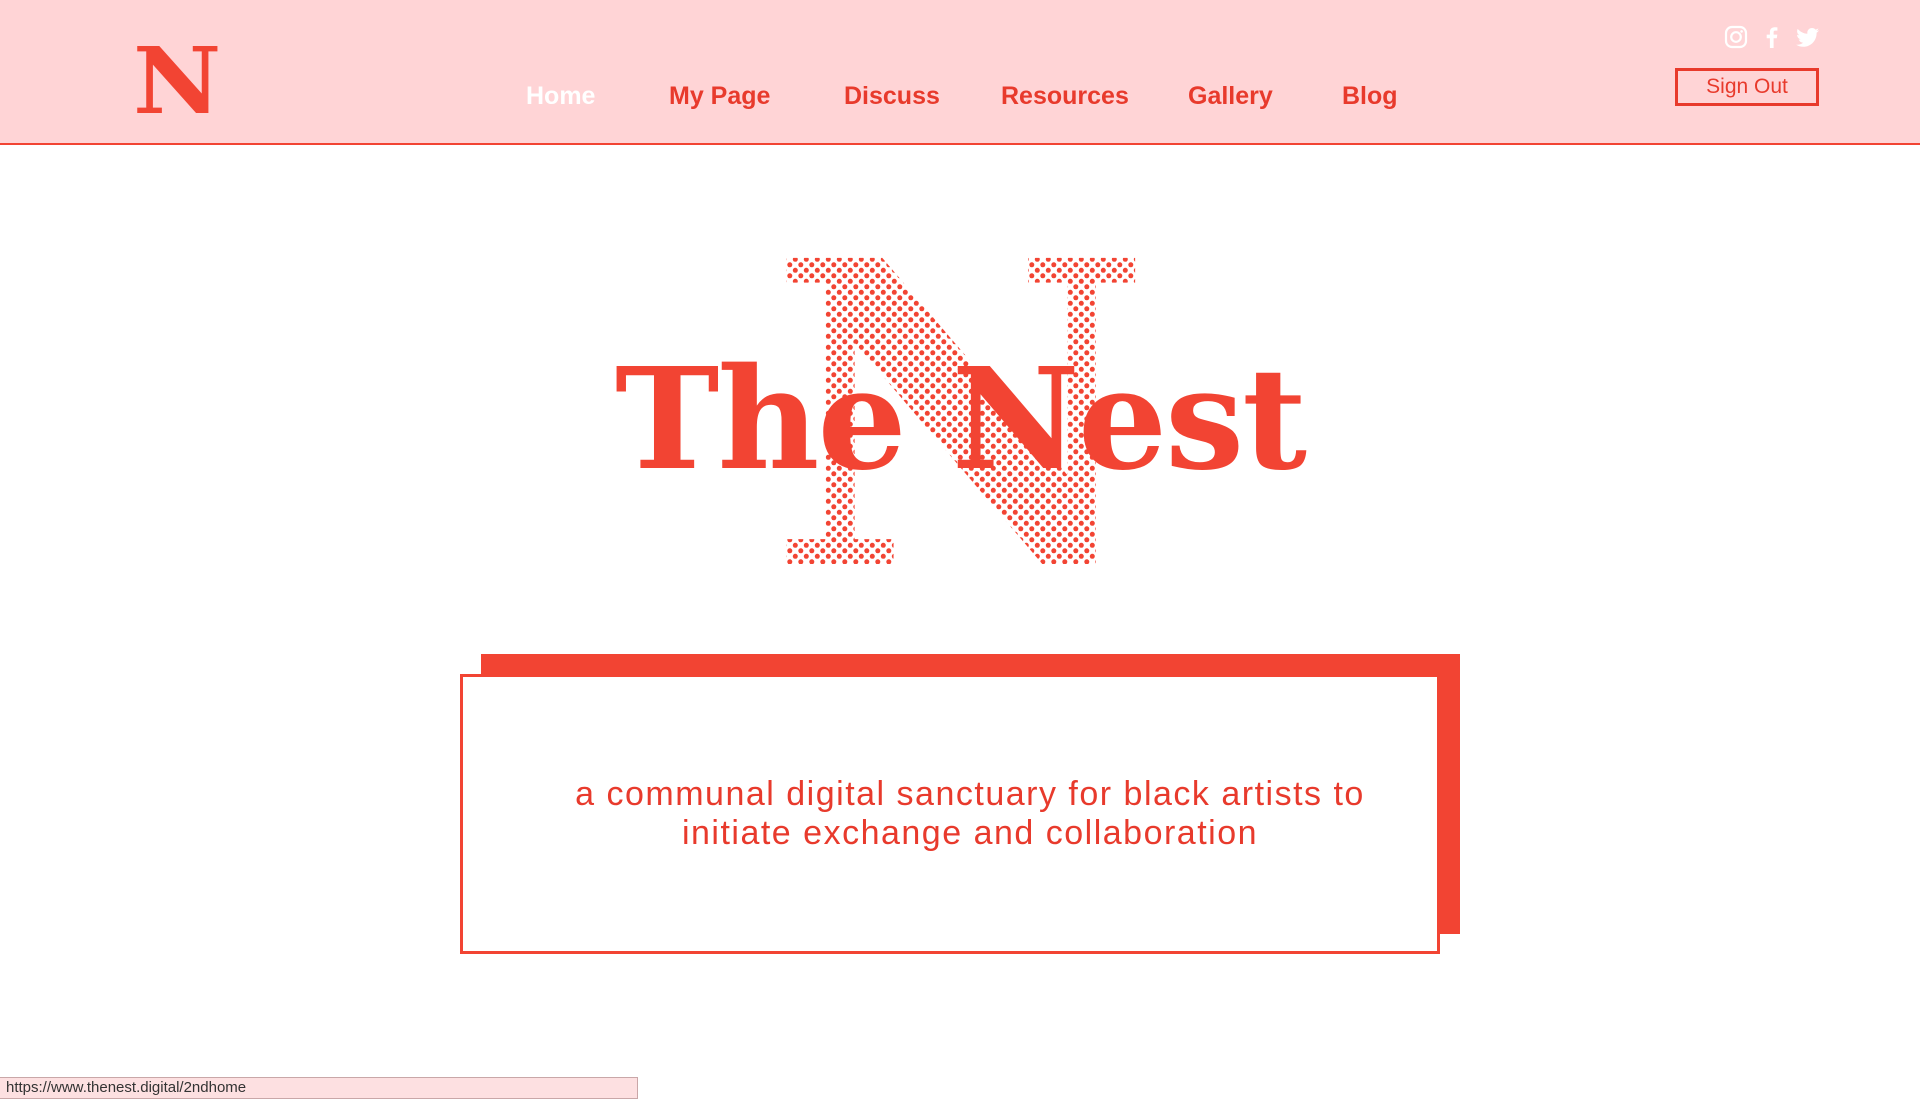  I want to click on twitter-icon, so click(1808, 37).